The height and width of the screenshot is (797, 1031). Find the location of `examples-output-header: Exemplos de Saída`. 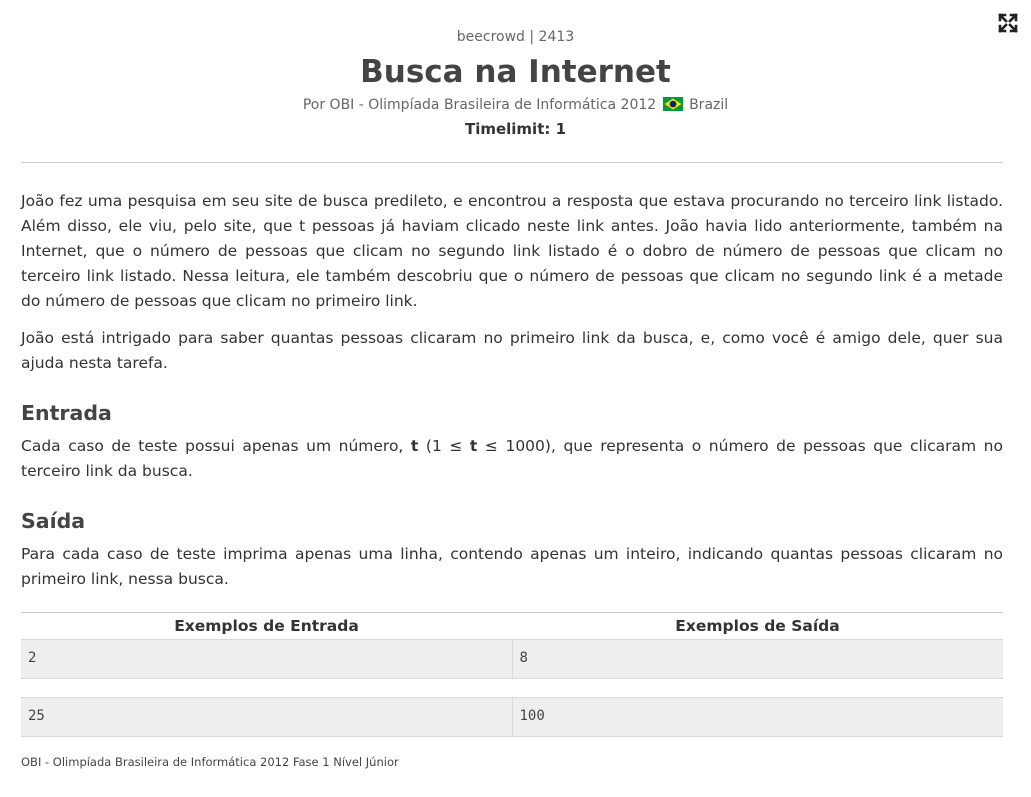

examples-output-header: Exemplos de Saída is located at coordinates (757, 626).